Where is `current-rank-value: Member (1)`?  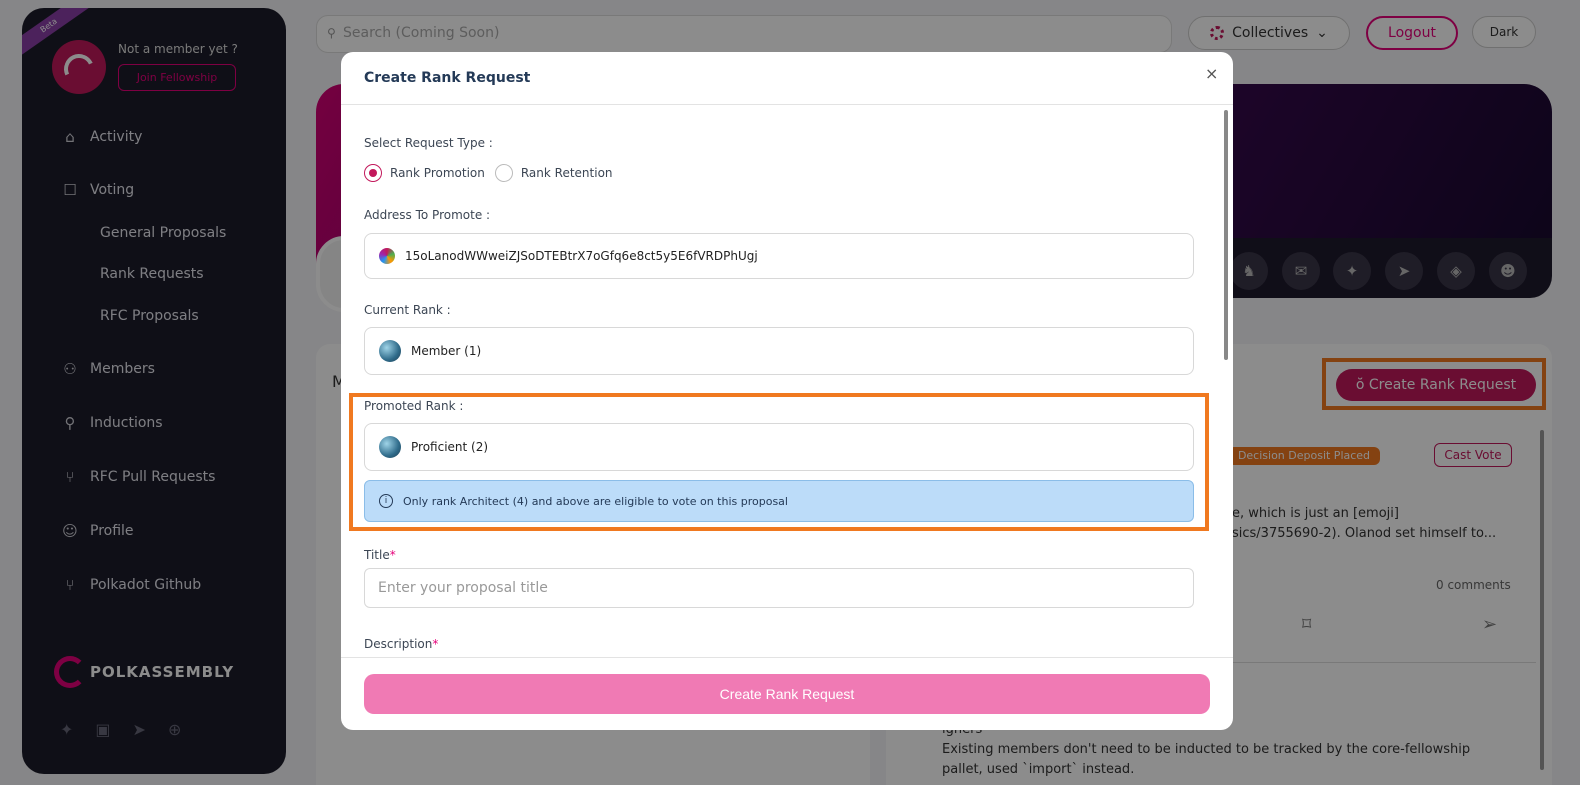 current-rank-value: Member (1) is located at coordinates (446, 351).